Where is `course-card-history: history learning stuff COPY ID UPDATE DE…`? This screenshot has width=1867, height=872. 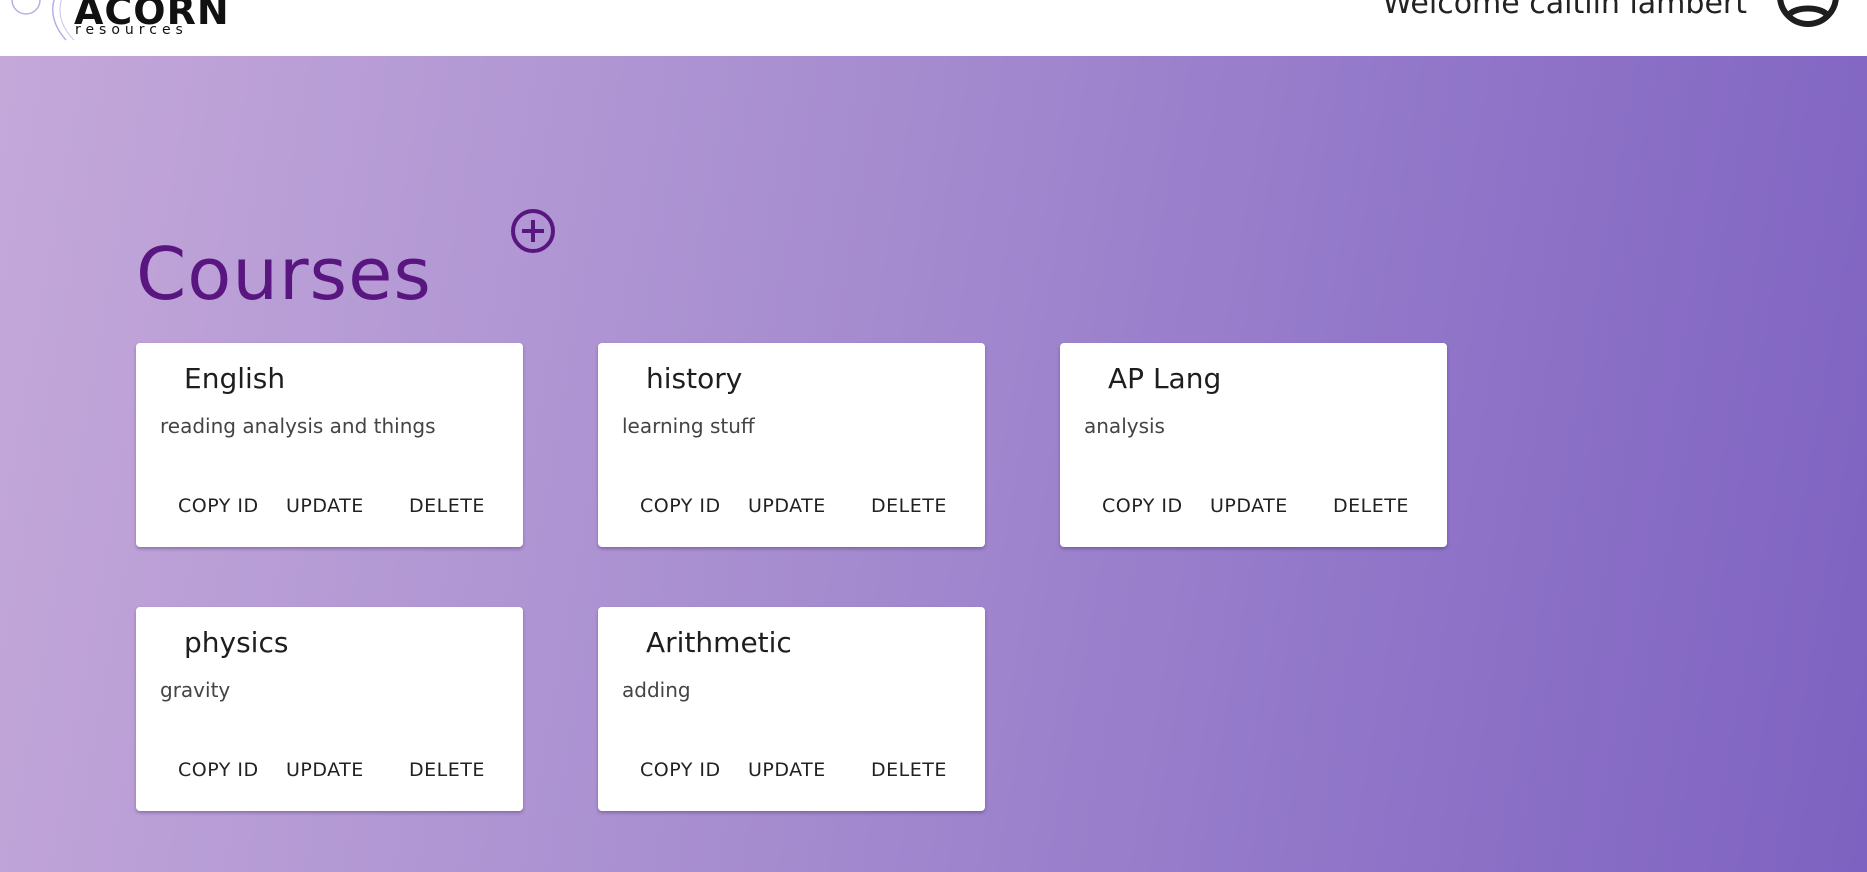
course-card-history: history learning stuff COPY ID UPDATE DE… is located at coordinates (791, 445).